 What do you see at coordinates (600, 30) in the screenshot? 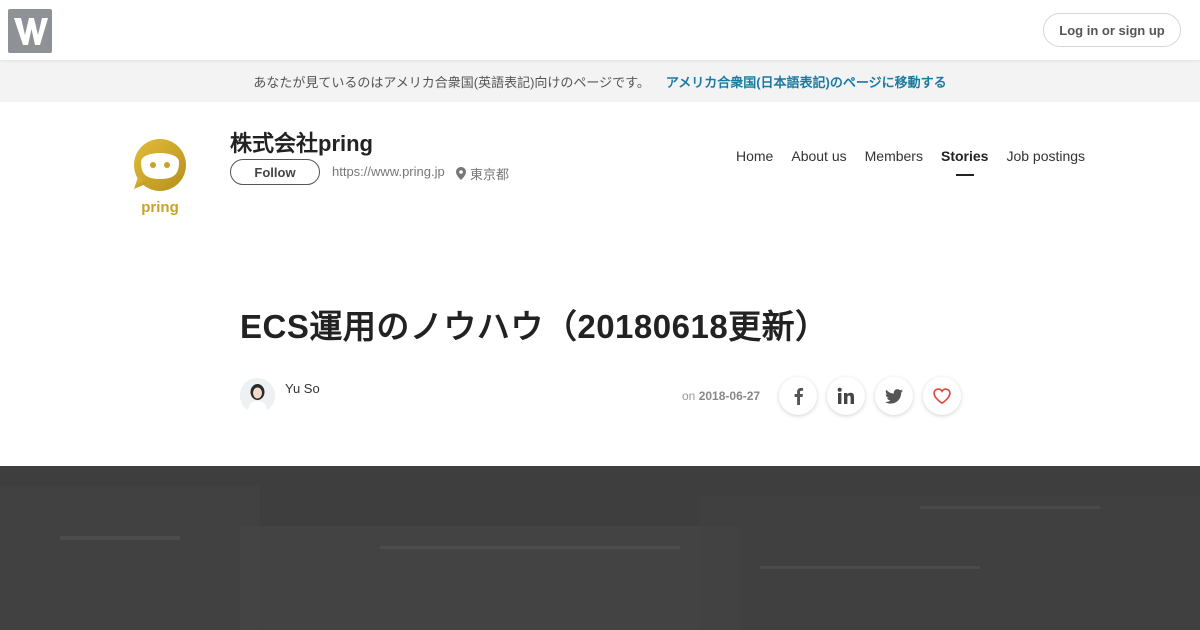
I see `top-bar: Log in or sign up` at bounding box center [600, 30].